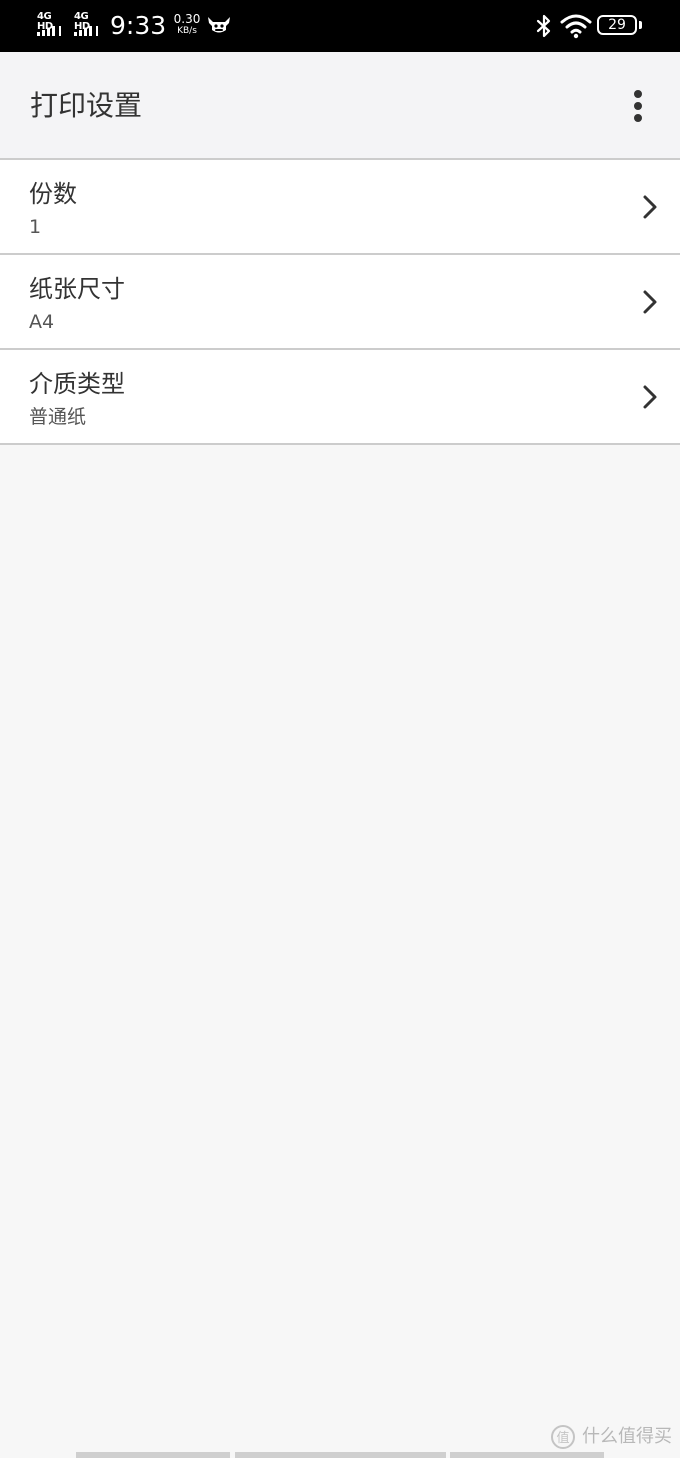 The height and width of the screenshot is (1458, 680). I want to click on bull-mascot-icon, so click(219, 25).